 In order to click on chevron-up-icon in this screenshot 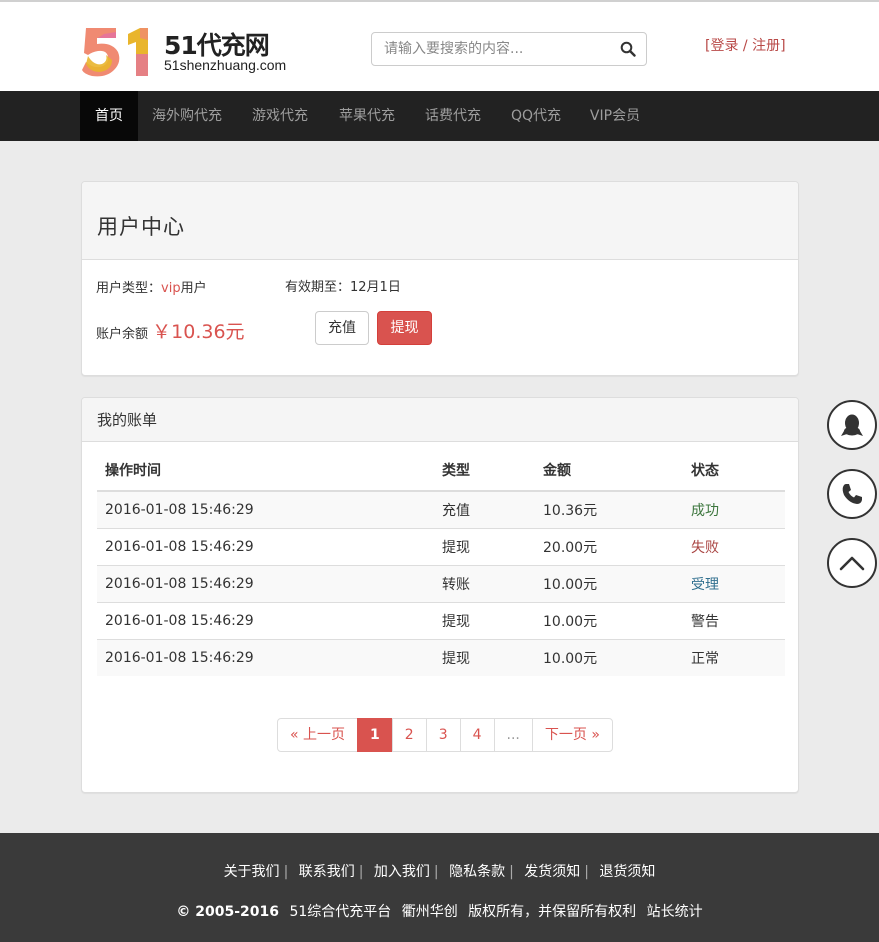, I will do `click(852, 563)`.